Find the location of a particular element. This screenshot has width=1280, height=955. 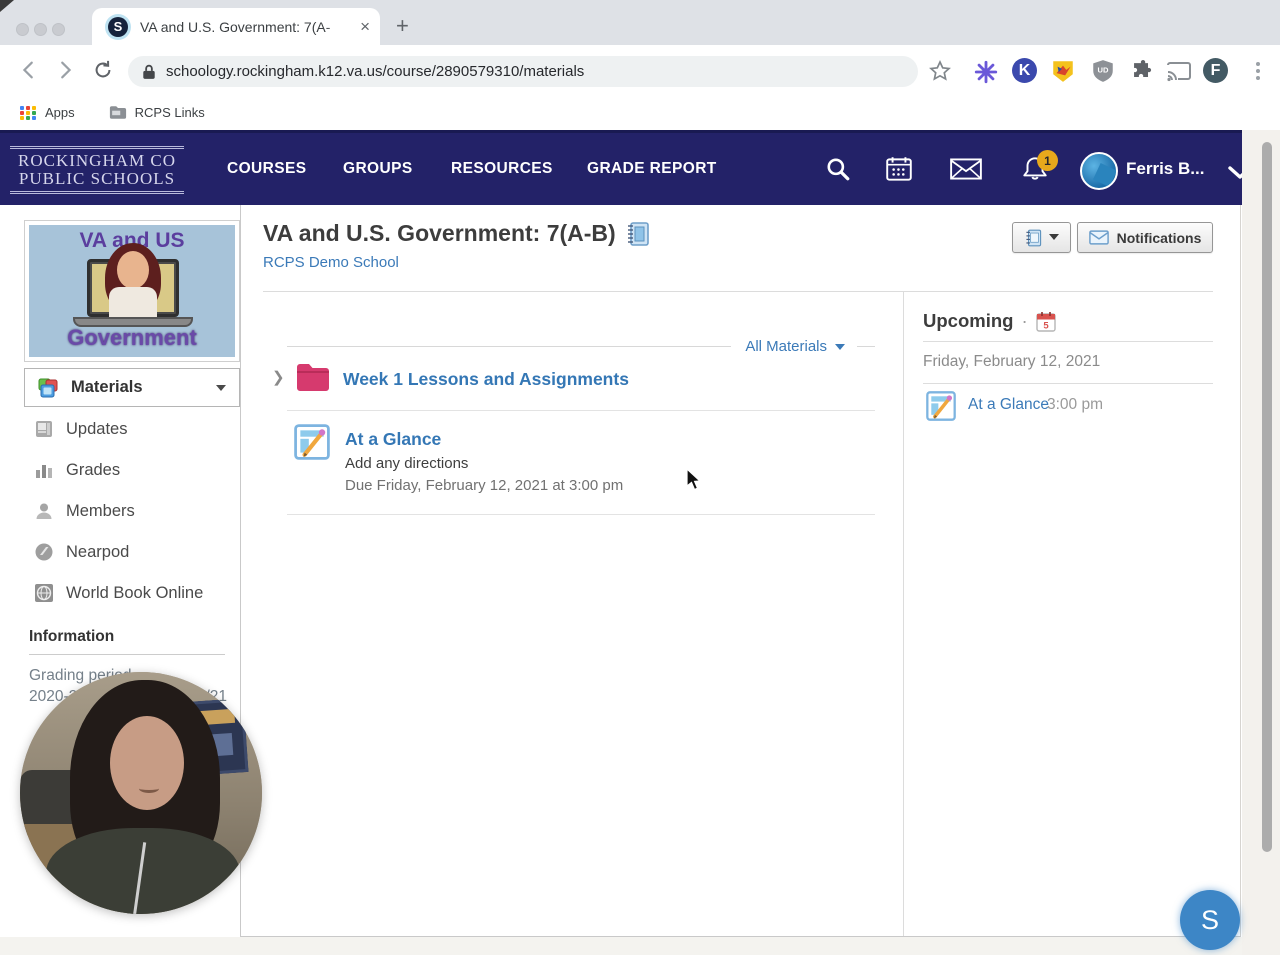

tab-close-icon: × is located at coordinates (365, 26).